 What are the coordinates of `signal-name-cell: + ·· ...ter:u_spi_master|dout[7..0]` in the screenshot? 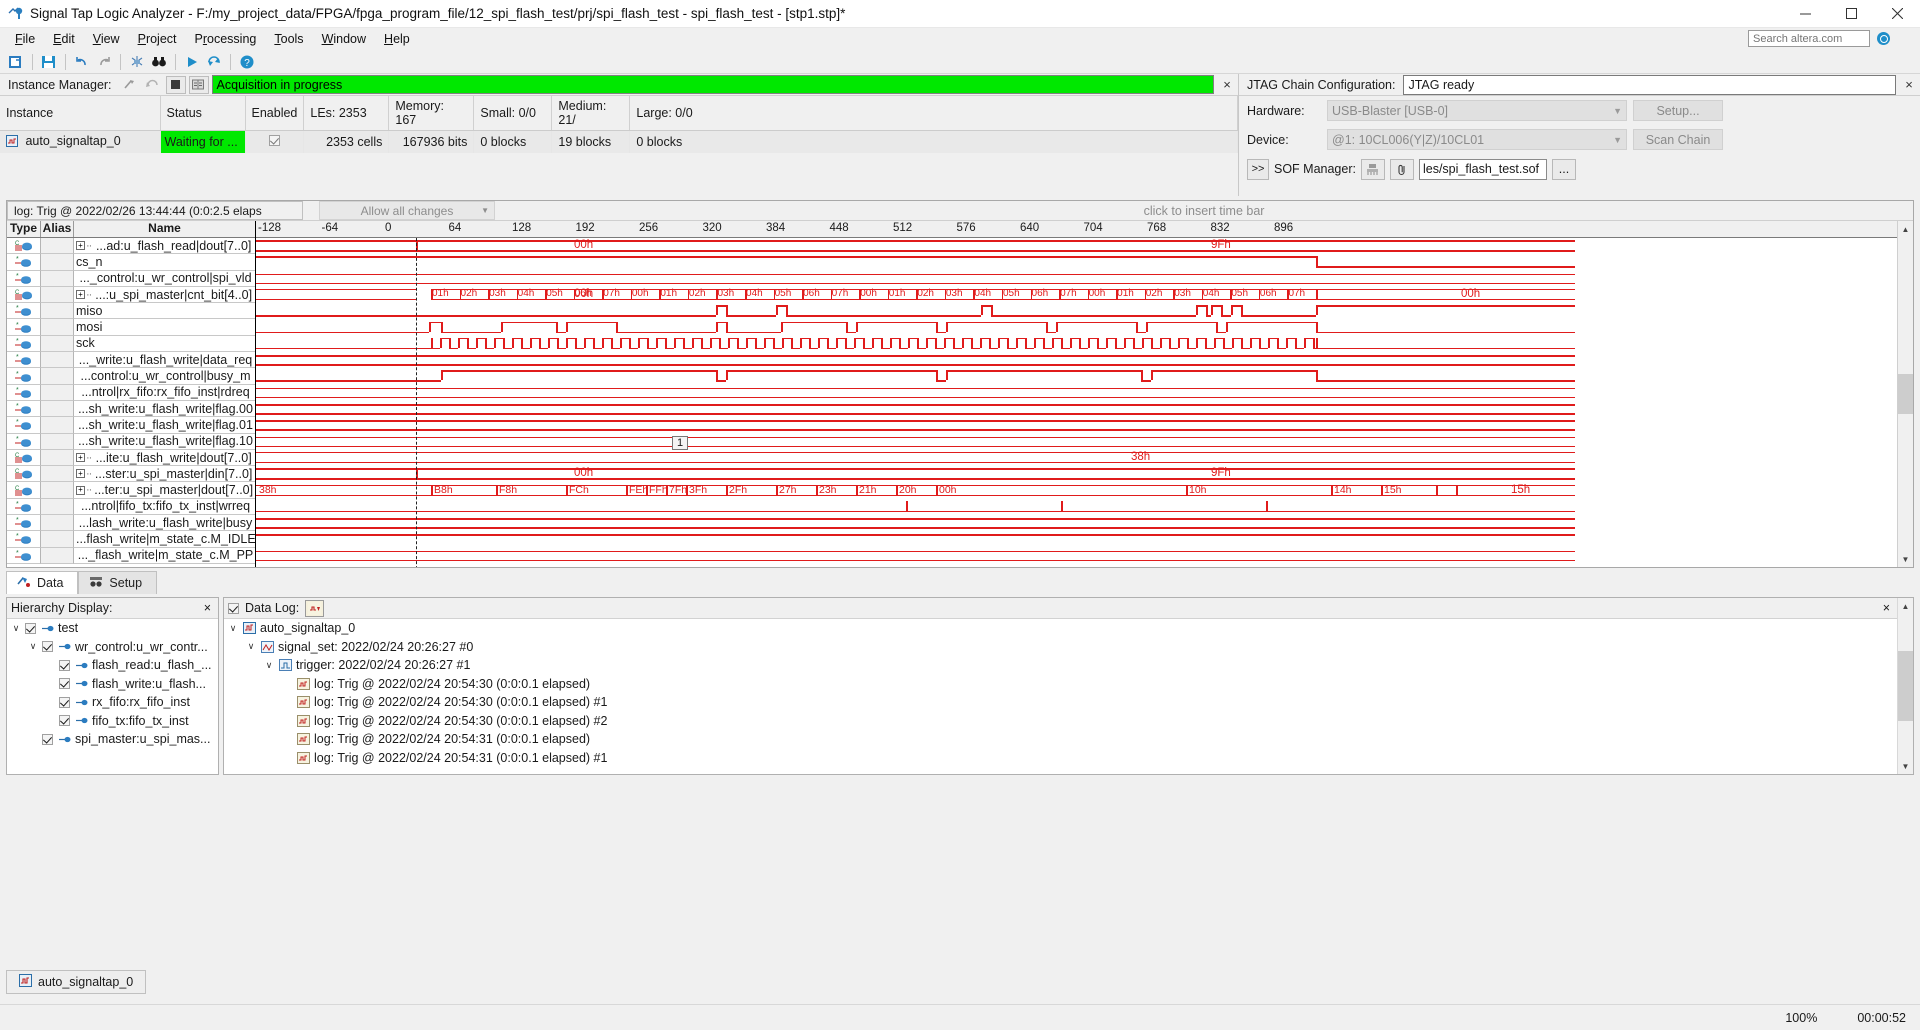 It's located at (164, 490).